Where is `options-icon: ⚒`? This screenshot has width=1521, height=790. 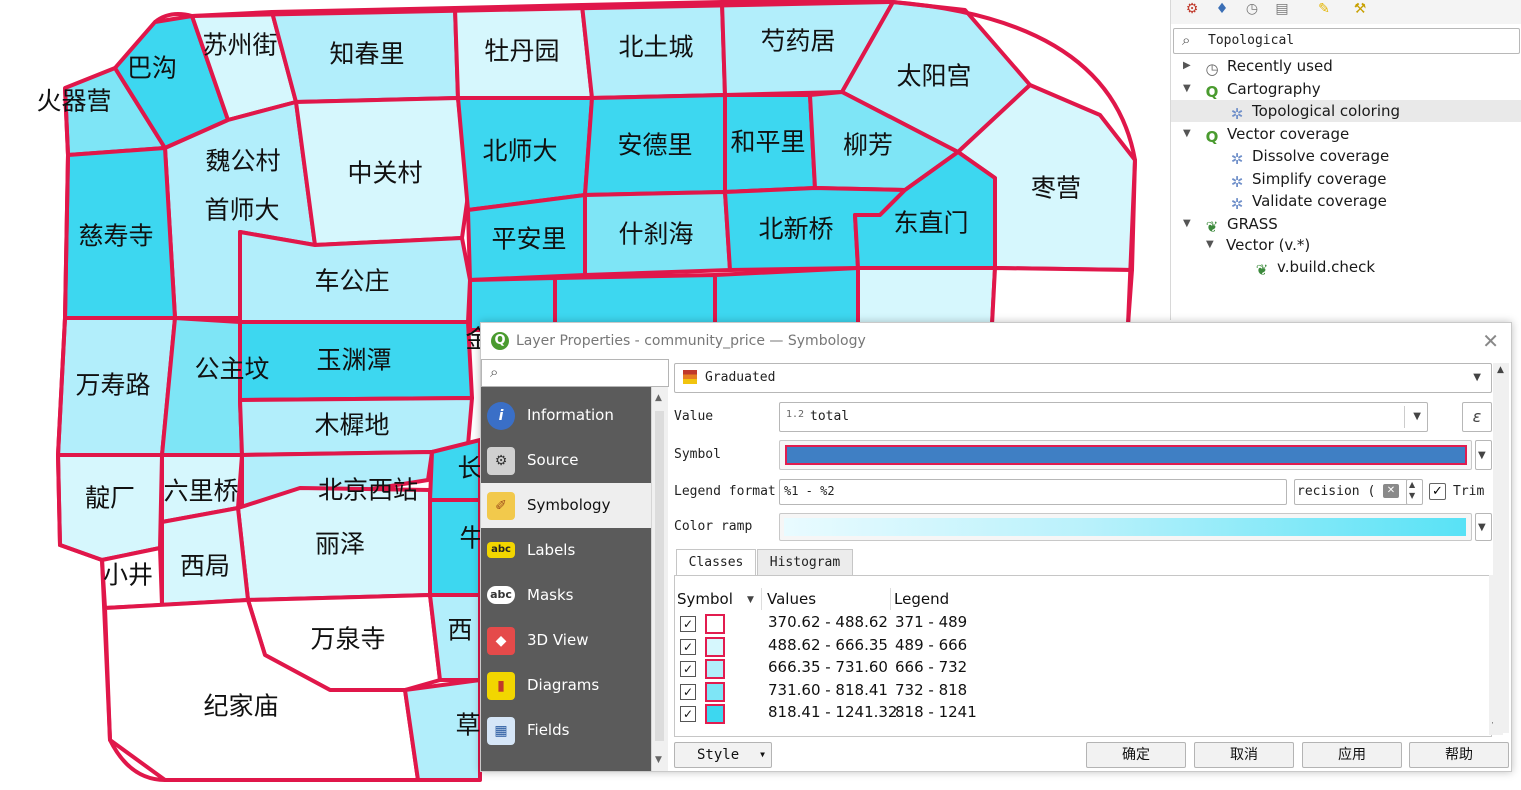 options-icon: ⚒ is located at coordinates (1360, 9).